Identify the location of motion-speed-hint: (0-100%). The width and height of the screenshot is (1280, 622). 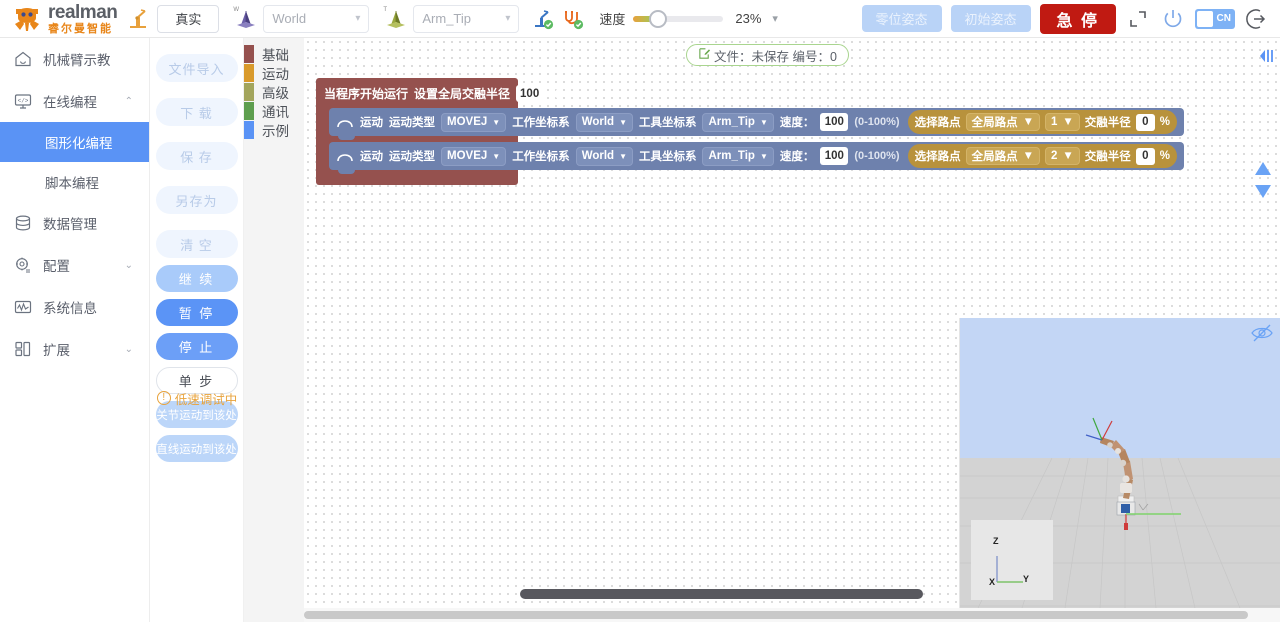
(877, 122).